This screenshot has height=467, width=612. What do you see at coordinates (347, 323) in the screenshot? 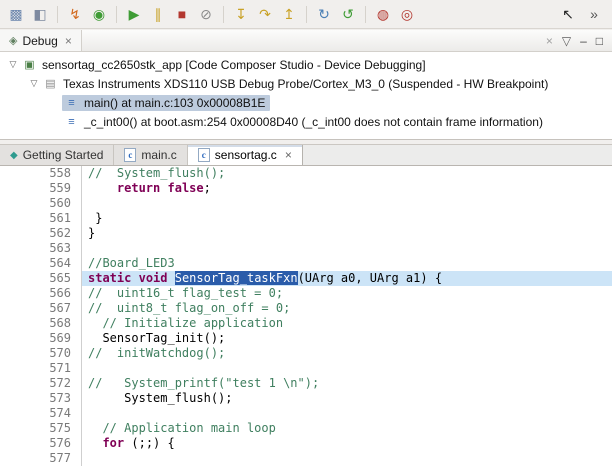
I see `code-line-content: // Initialize application` at bounding box center [347, 323].